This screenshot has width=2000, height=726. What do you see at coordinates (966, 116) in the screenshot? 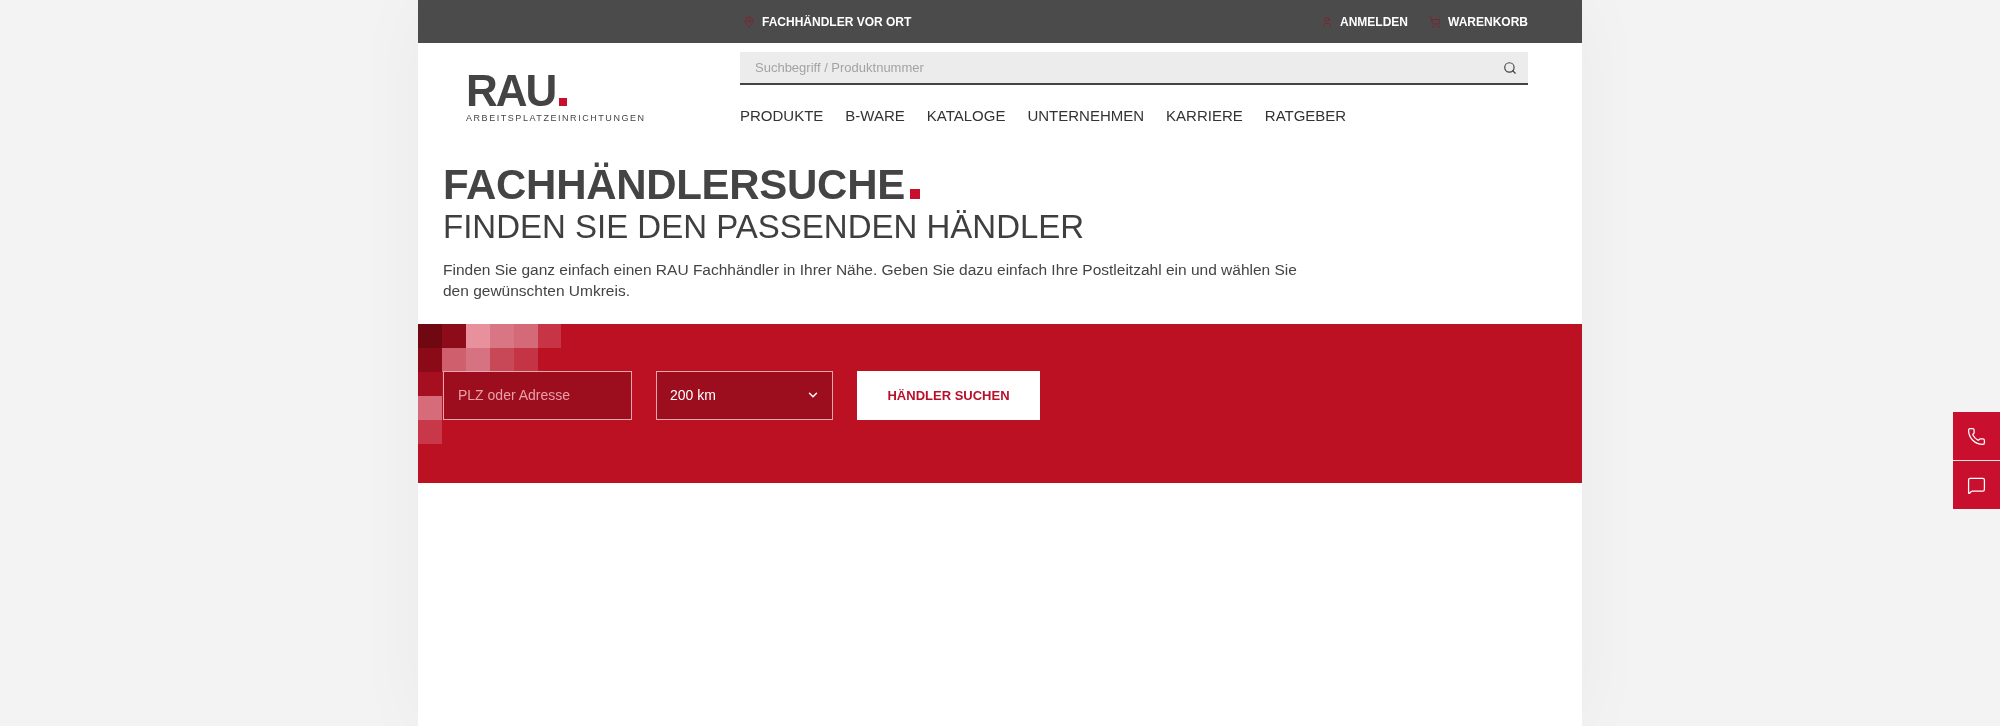
I see `nav-link: KATALOGE` at bounding box center [966, 116].